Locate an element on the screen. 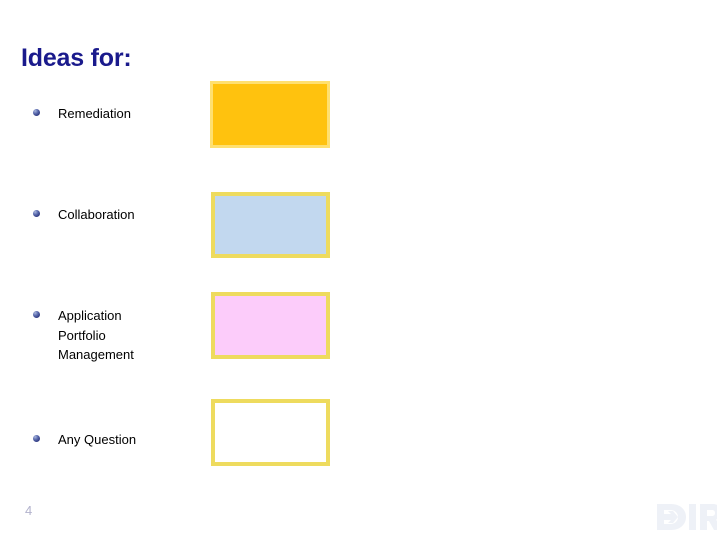 Image resolution: width=720 pixels, height=540 pixels. dir-logo-icon is located at coordinates (686, 517).